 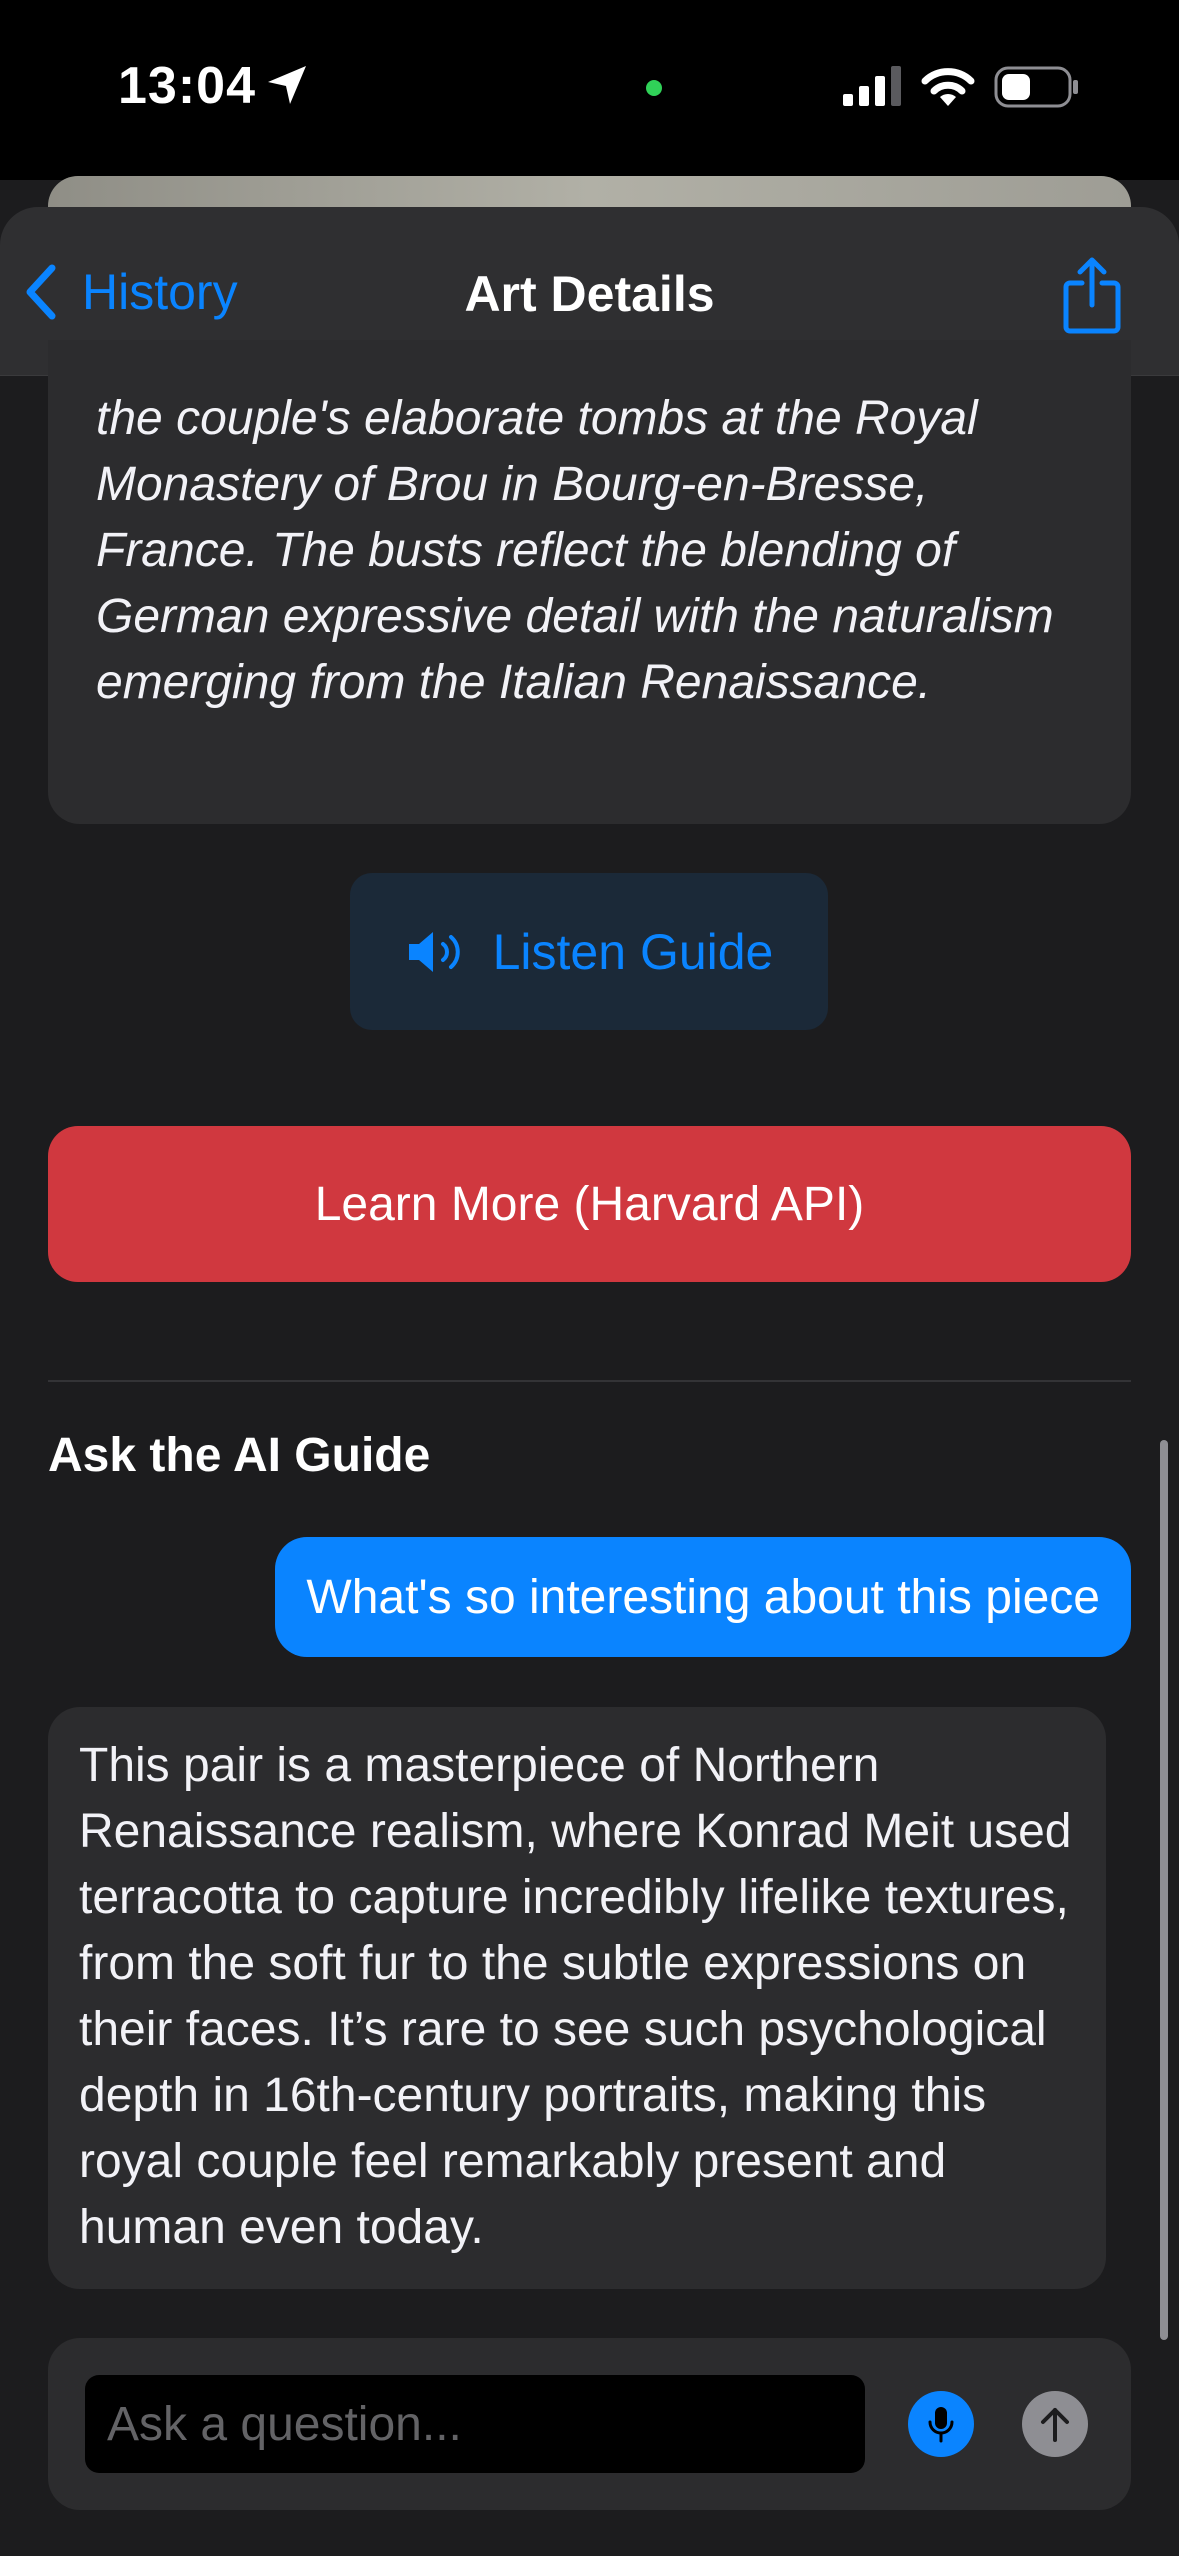 I want to click on wifi-icon, so click(x=948, y=87).